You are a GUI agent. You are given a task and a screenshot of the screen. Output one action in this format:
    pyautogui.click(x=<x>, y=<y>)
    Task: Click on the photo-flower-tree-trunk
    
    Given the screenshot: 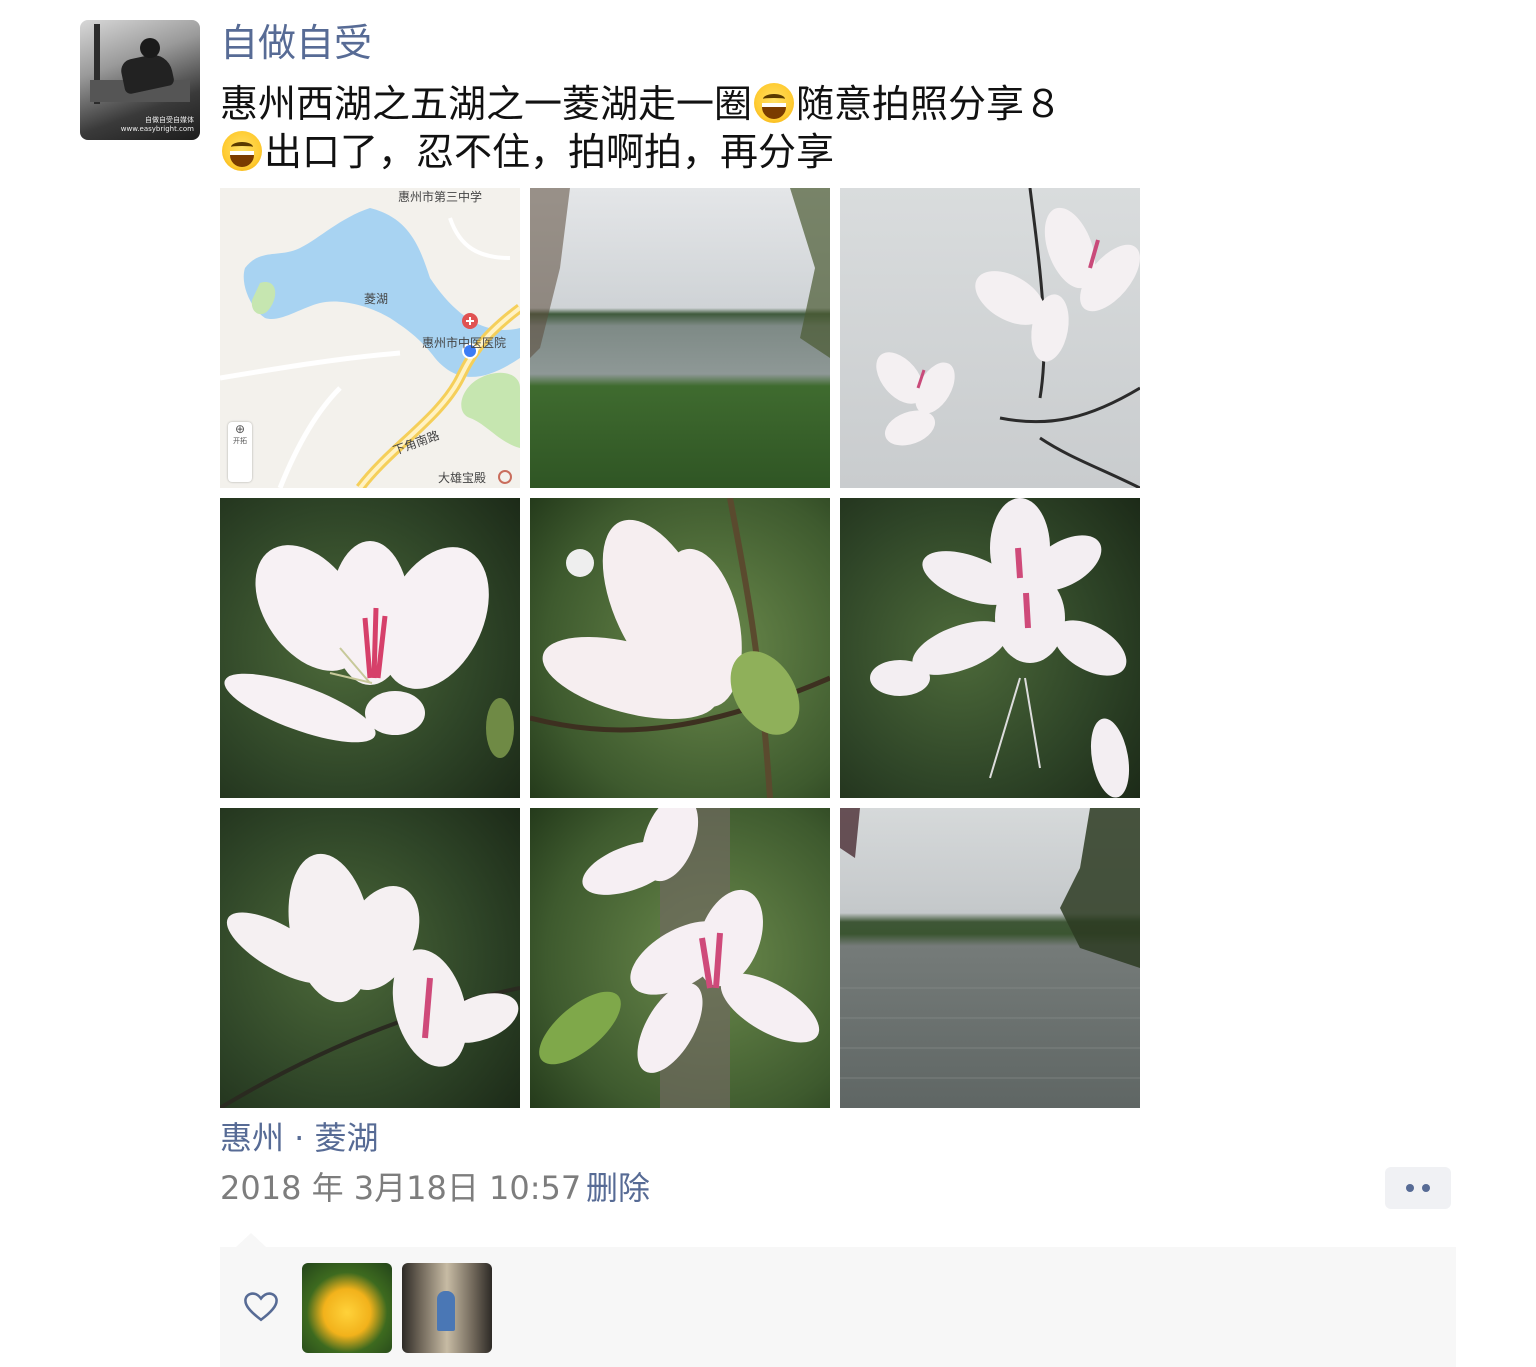 What is the action you would take?
    pyautogui.click(x=680, y=958)
    